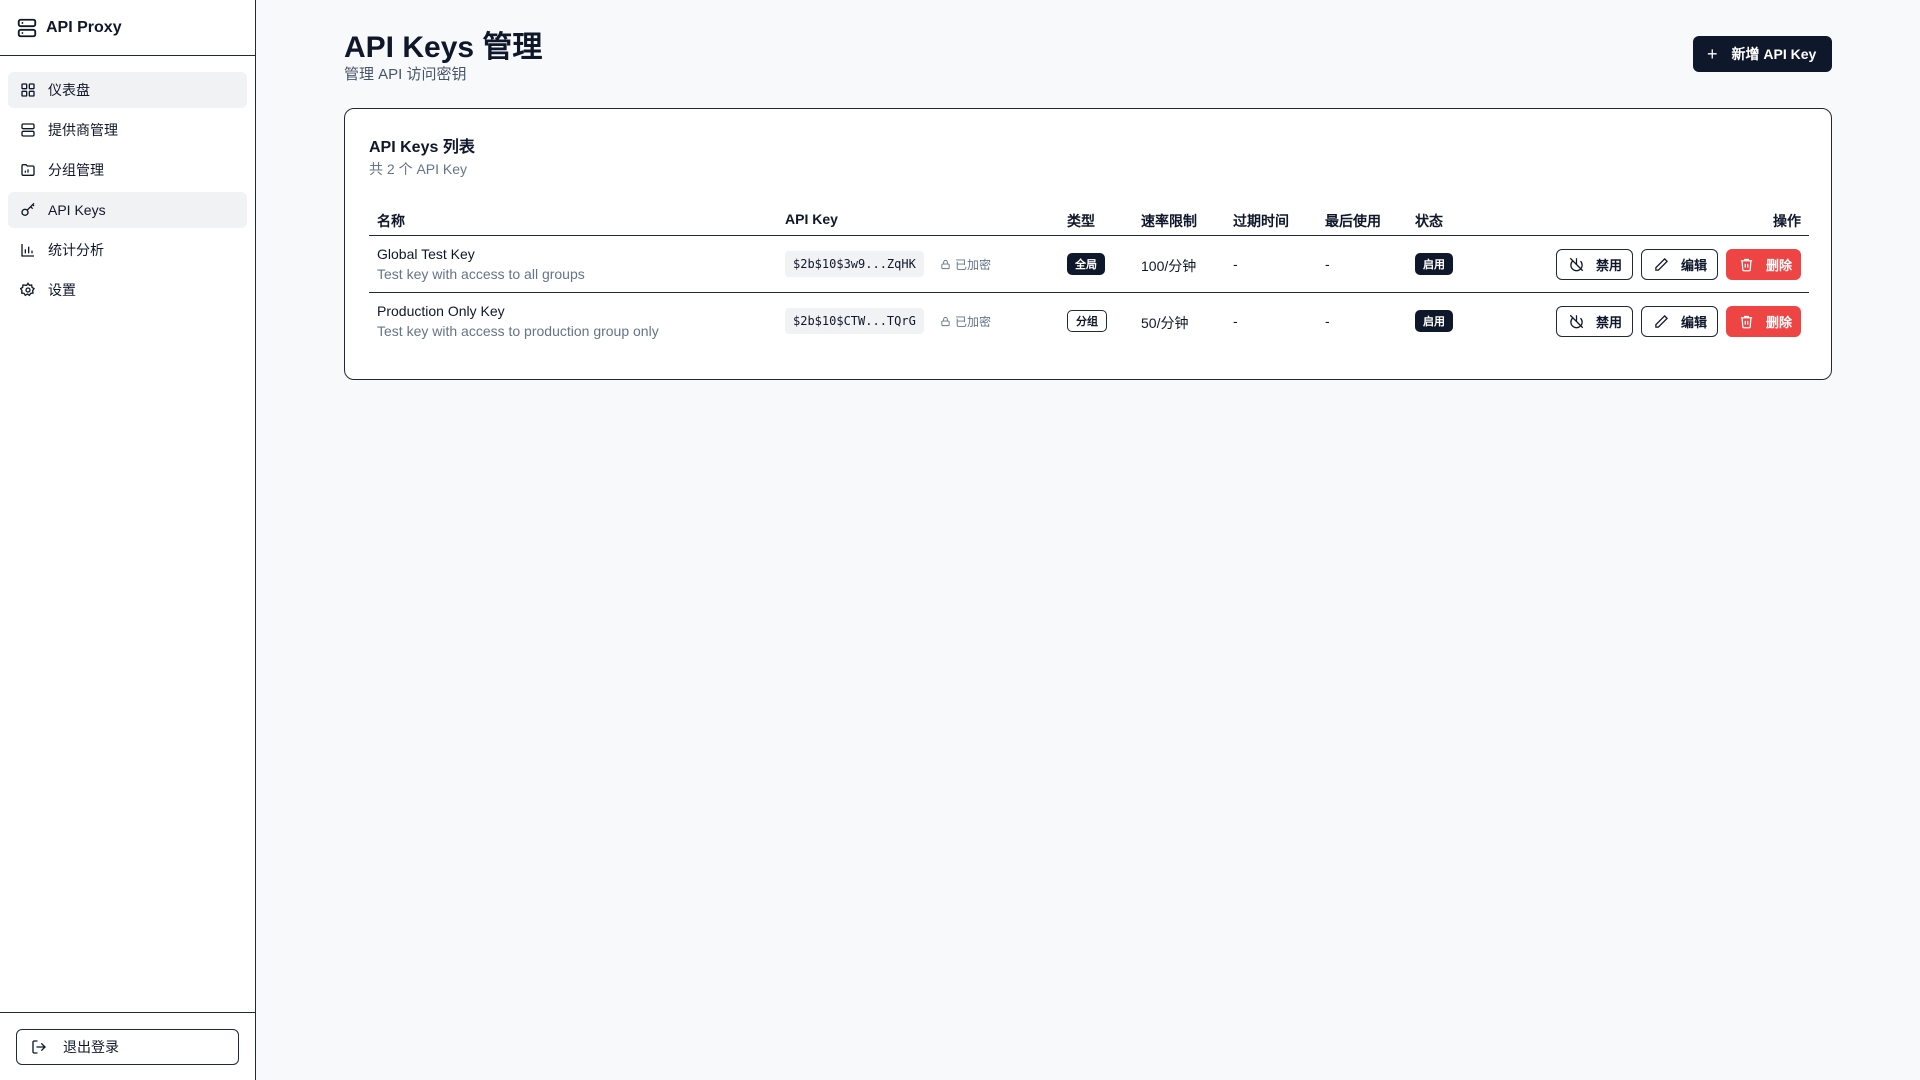 This screenshot has height=1080, width=1920. What do you see at coordinates (127, 170) in the screenshot?
I see `sidebar-item-groups: 分组管理` at bounding box center [127, 170].